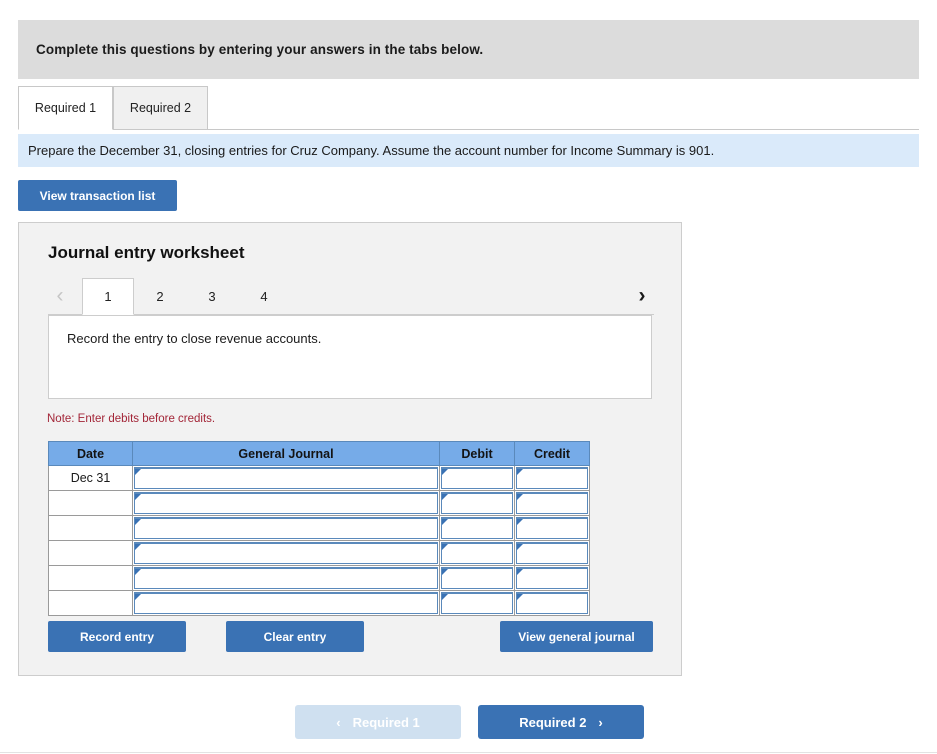 This screenshot has width=937, height=754. Describe the element at coordinates (131, 419) in the screenshot. I see `debits-before-credits-note: Note: Enter debits before credits.` at that location.